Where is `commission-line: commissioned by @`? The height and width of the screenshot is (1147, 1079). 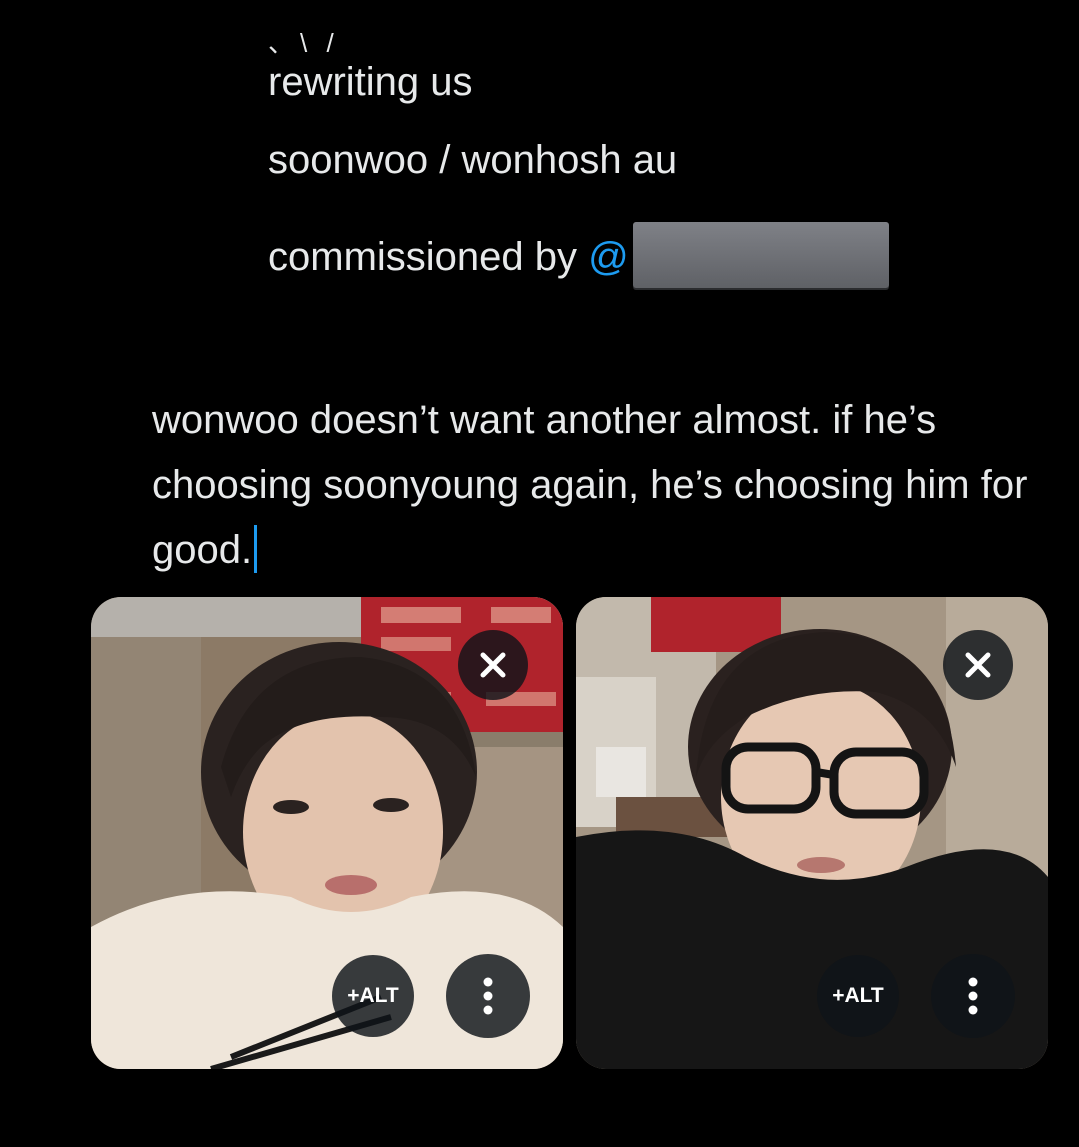 commission-line: commissioned by @ is located at coordinates (578, 257).